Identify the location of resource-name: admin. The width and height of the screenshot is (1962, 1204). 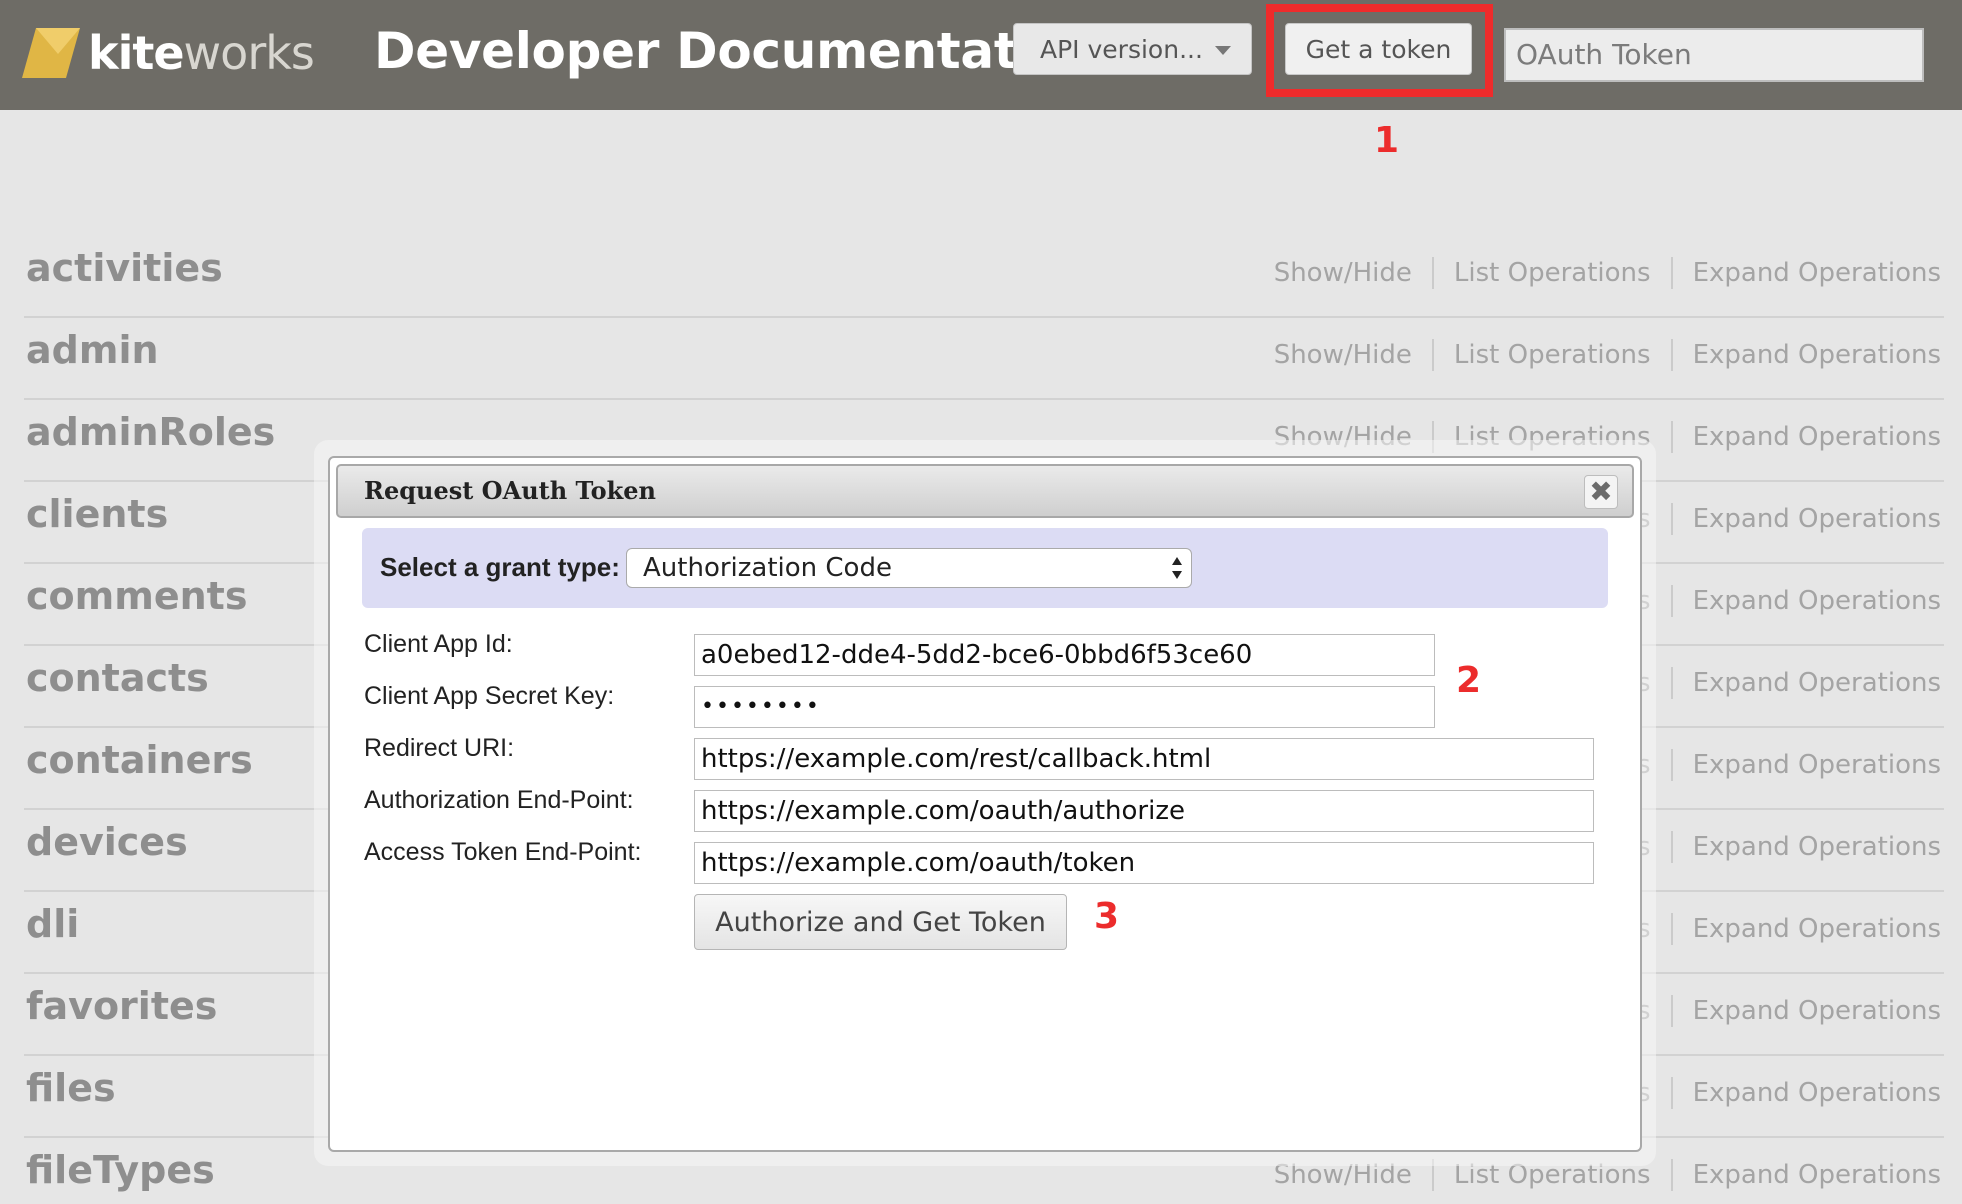
(92, 350).